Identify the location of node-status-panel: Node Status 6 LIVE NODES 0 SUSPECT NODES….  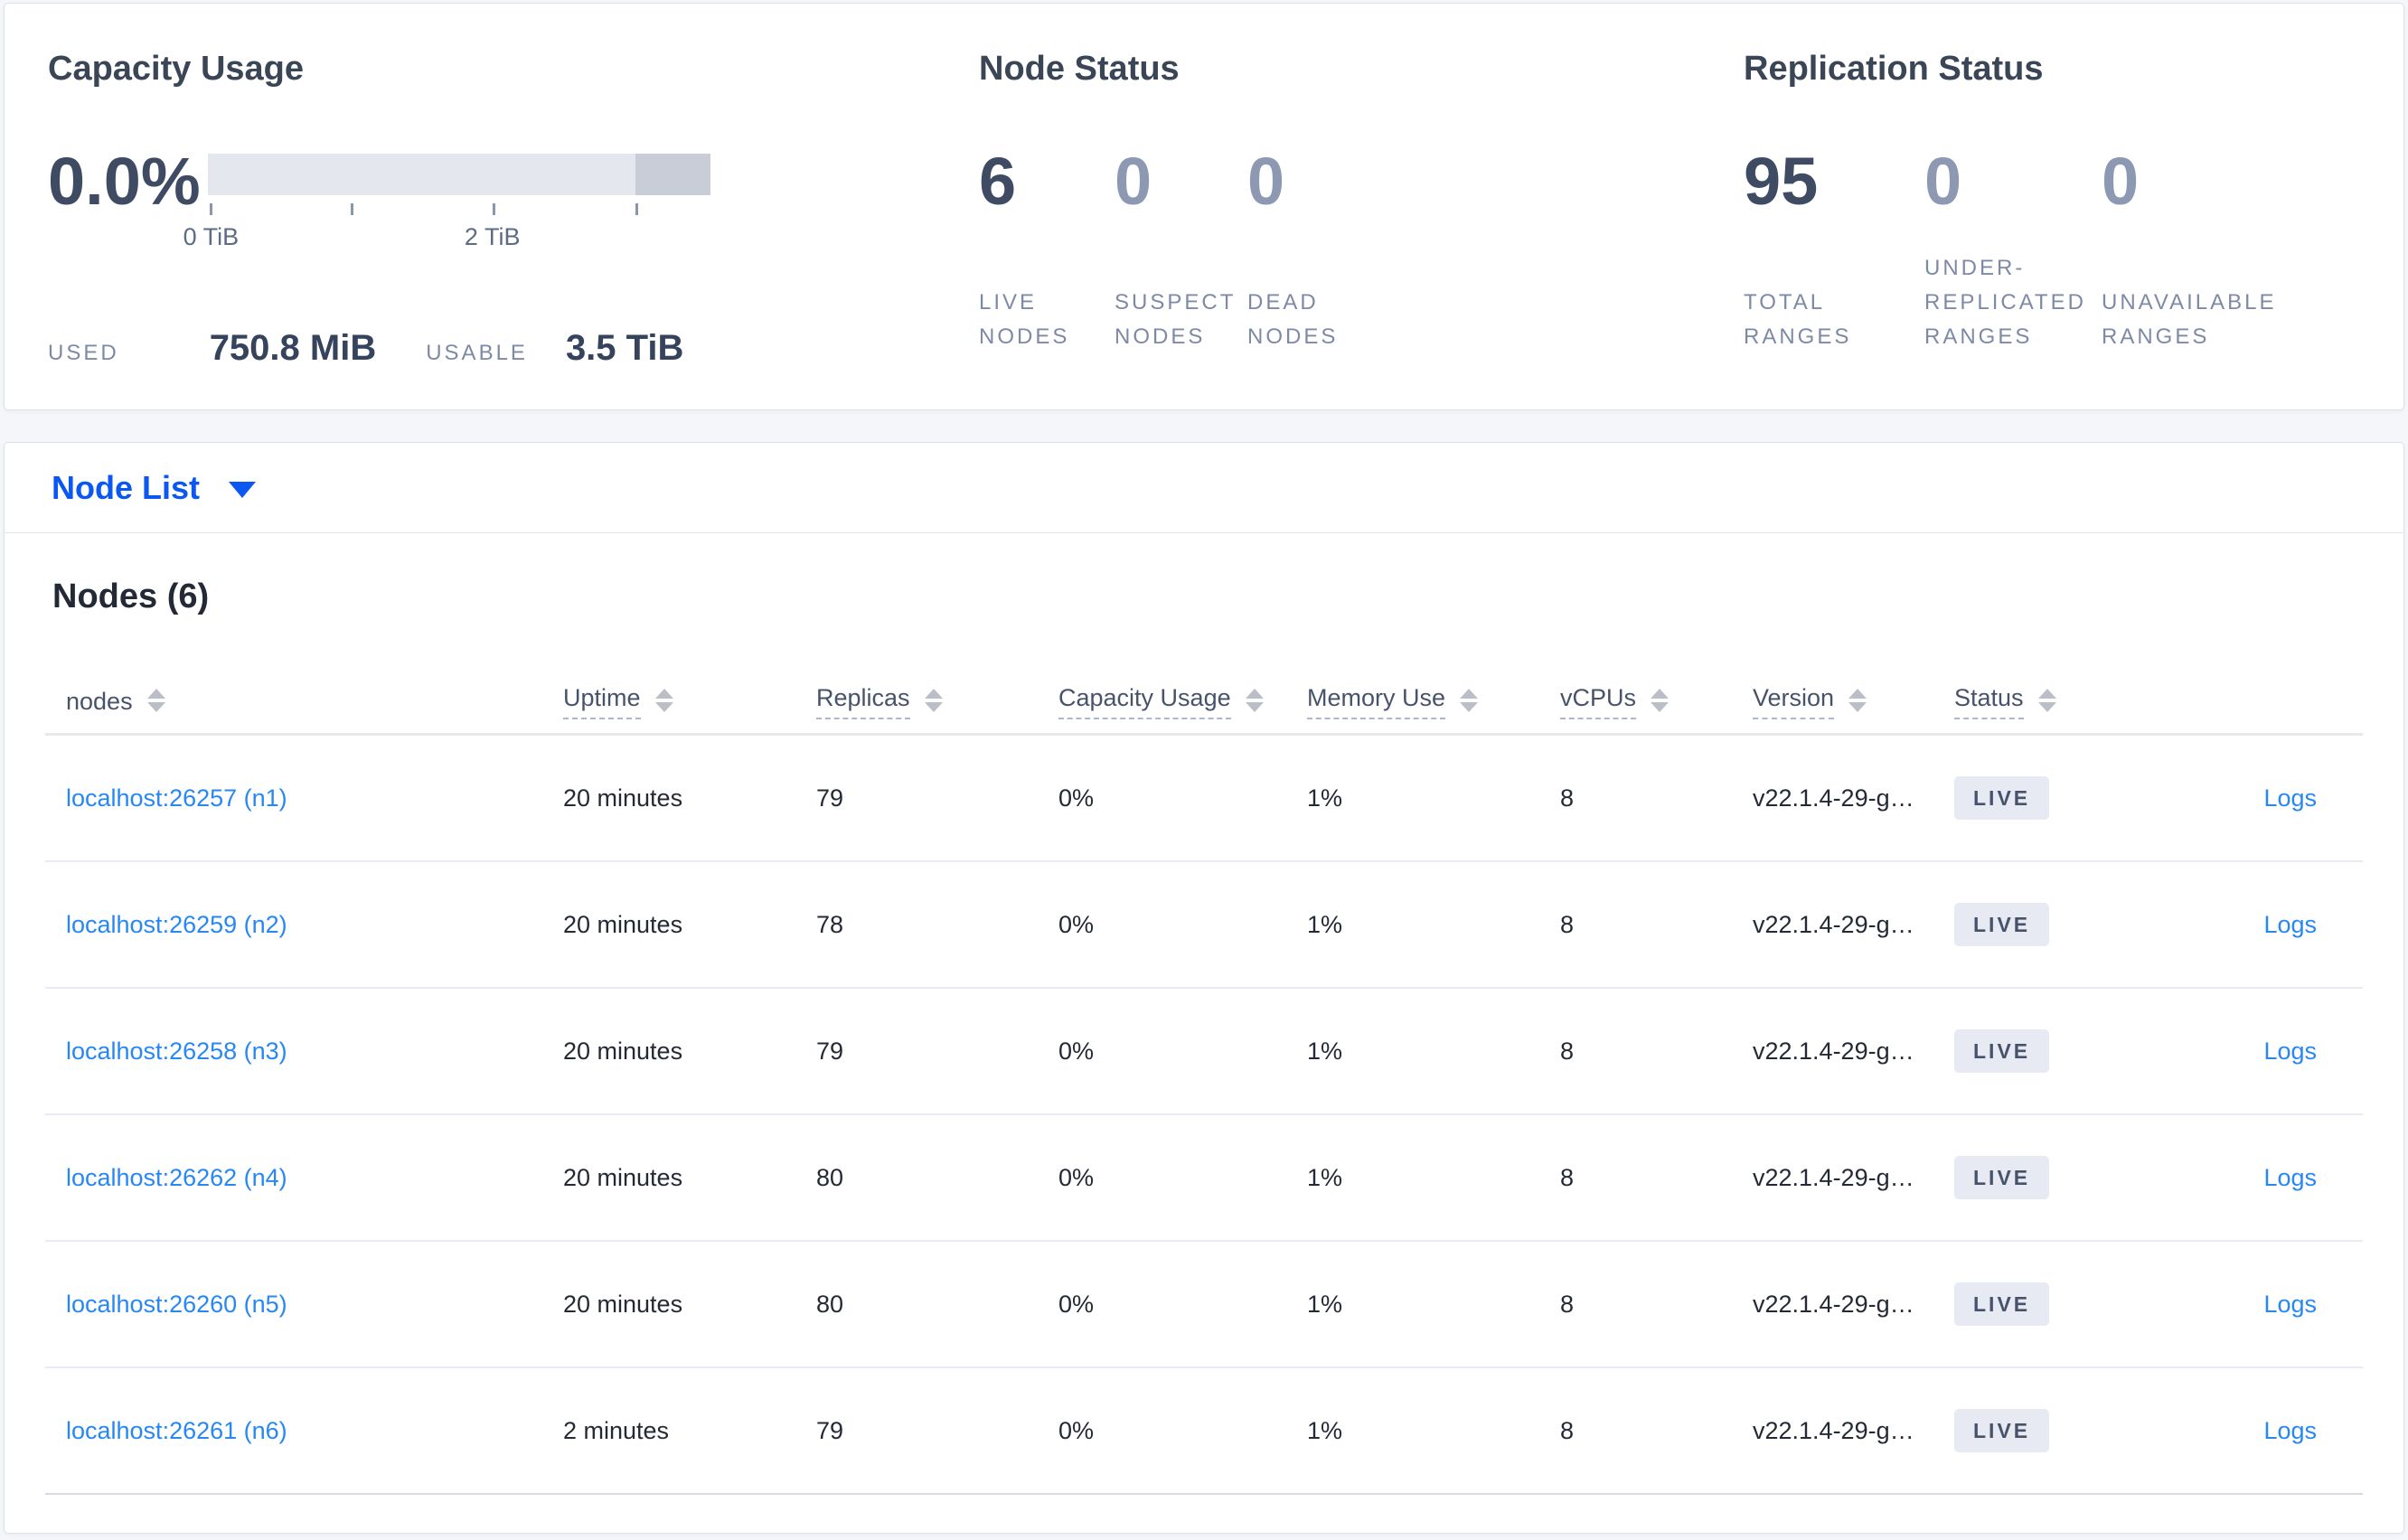
(1361, 206).